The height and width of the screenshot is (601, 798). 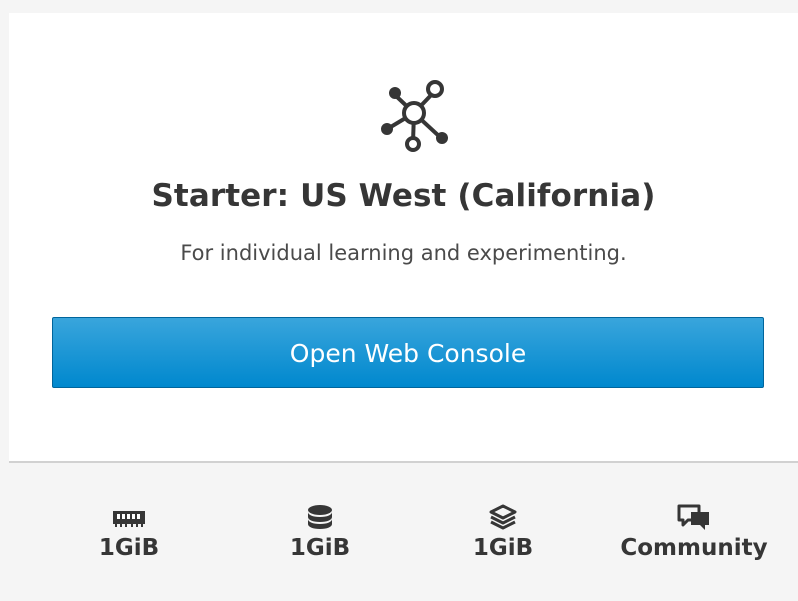 What do you see at coordinates (320, 532) in the screenshot?
I see `storage-stat: 1GiB` at bounding box center [320, 532].